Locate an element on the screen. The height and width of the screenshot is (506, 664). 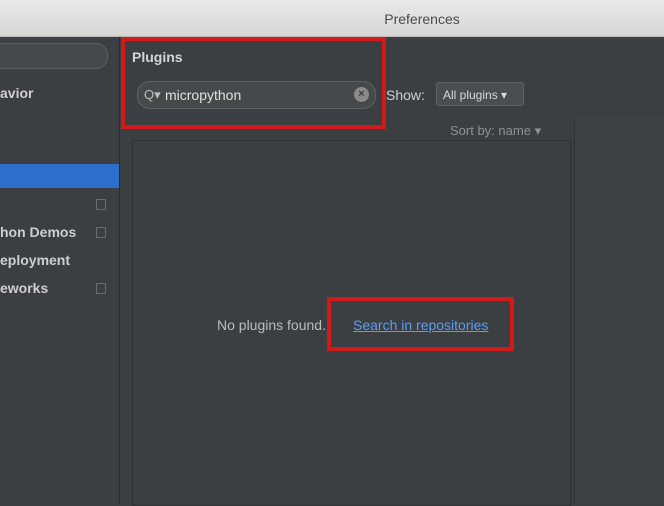
sidebar-item-behavior: avior is located at coordinates (59, 93).